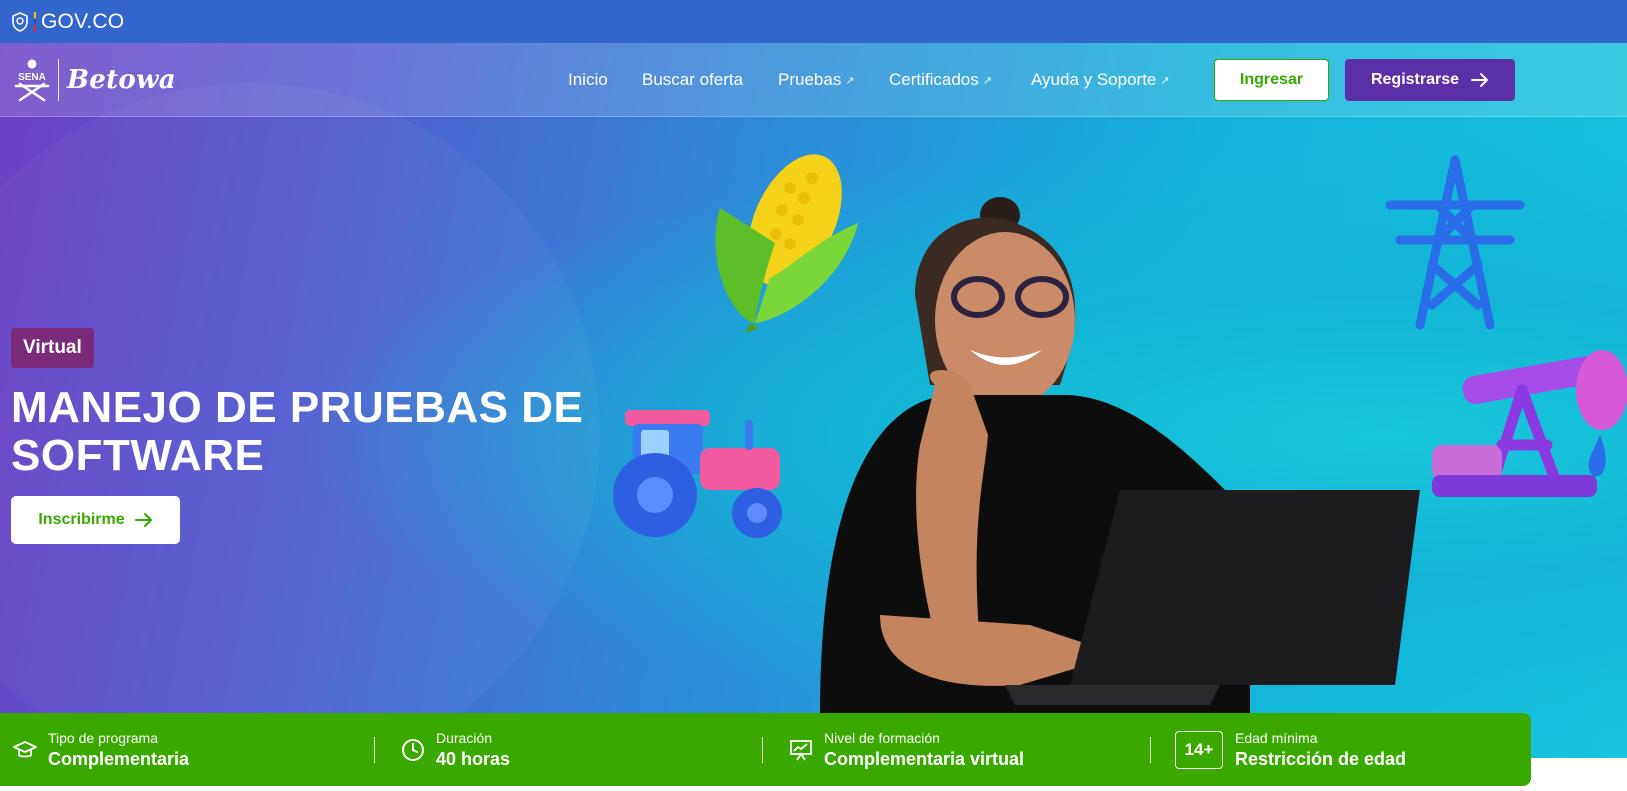 The image size is (1627, 791). What do you see at coordinates (81, 519) in the screenshot?
I see `enroll-label: Inscribirme` at bounding box center [81, 519].